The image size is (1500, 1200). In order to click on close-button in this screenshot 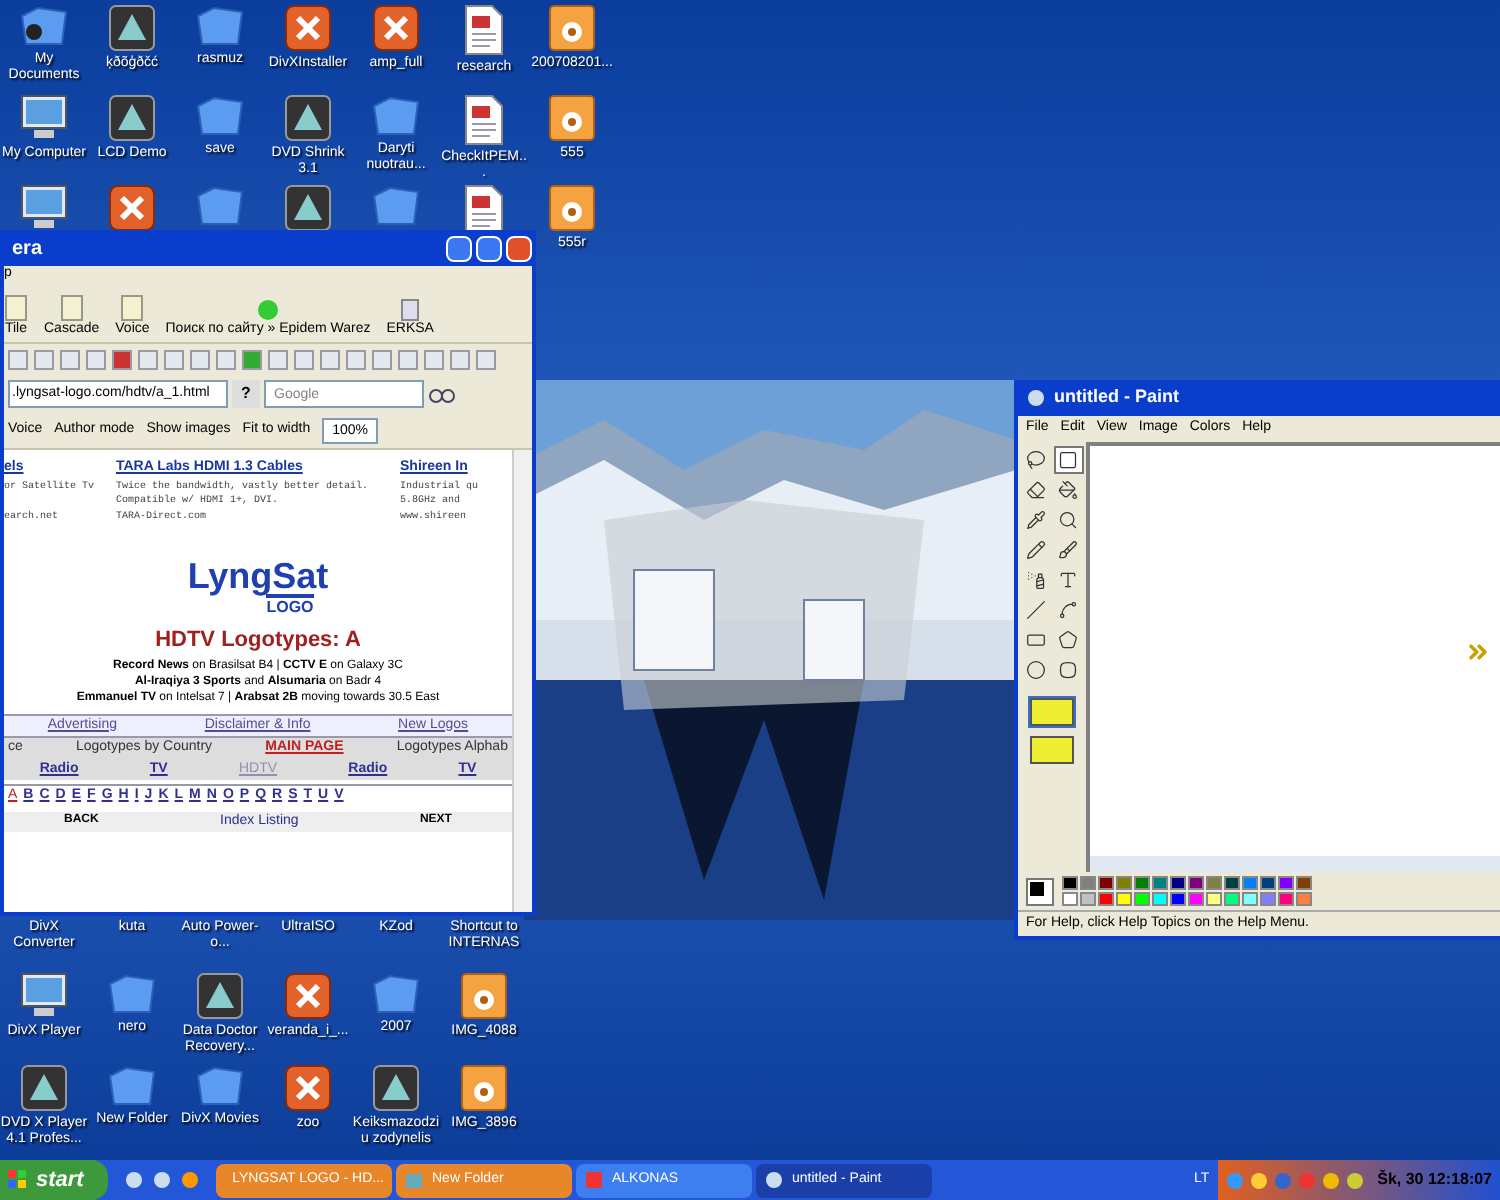, I will do `click(519, 248)`.